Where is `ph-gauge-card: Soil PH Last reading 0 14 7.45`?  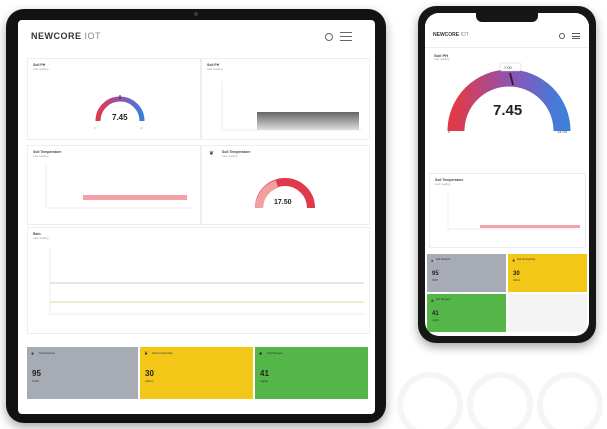 ph-gauge-card: Soil PH Last reading 0 14 7.45 is located at coordinates (114, 99).